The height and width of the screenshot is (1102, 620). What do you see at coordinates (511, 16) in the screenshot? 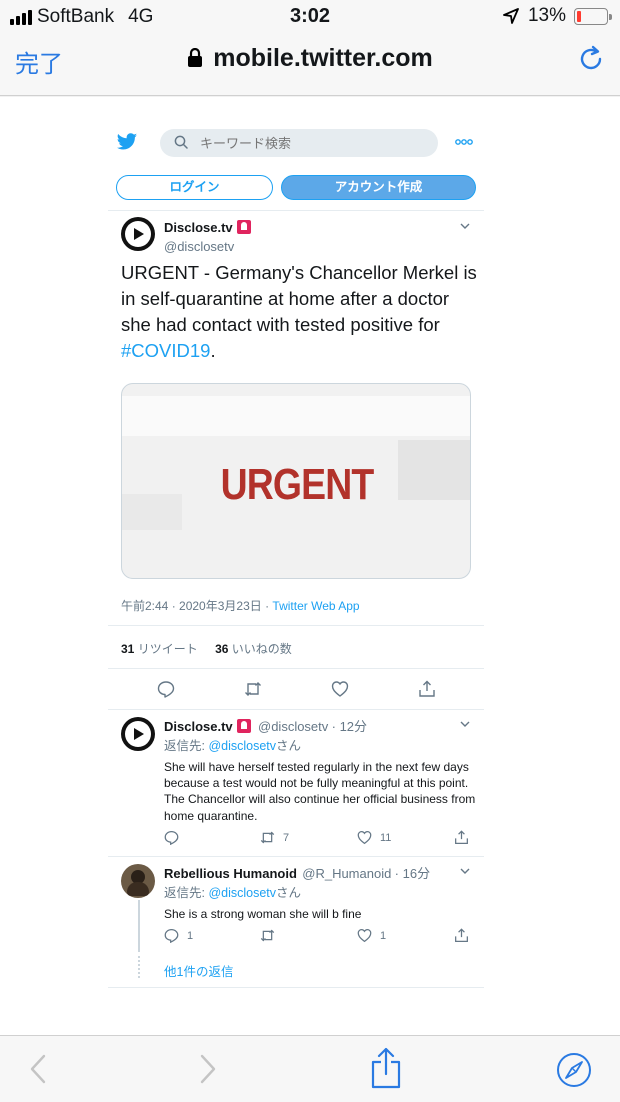
I see `location-arrow-icon` at bounding box center [511, 16].